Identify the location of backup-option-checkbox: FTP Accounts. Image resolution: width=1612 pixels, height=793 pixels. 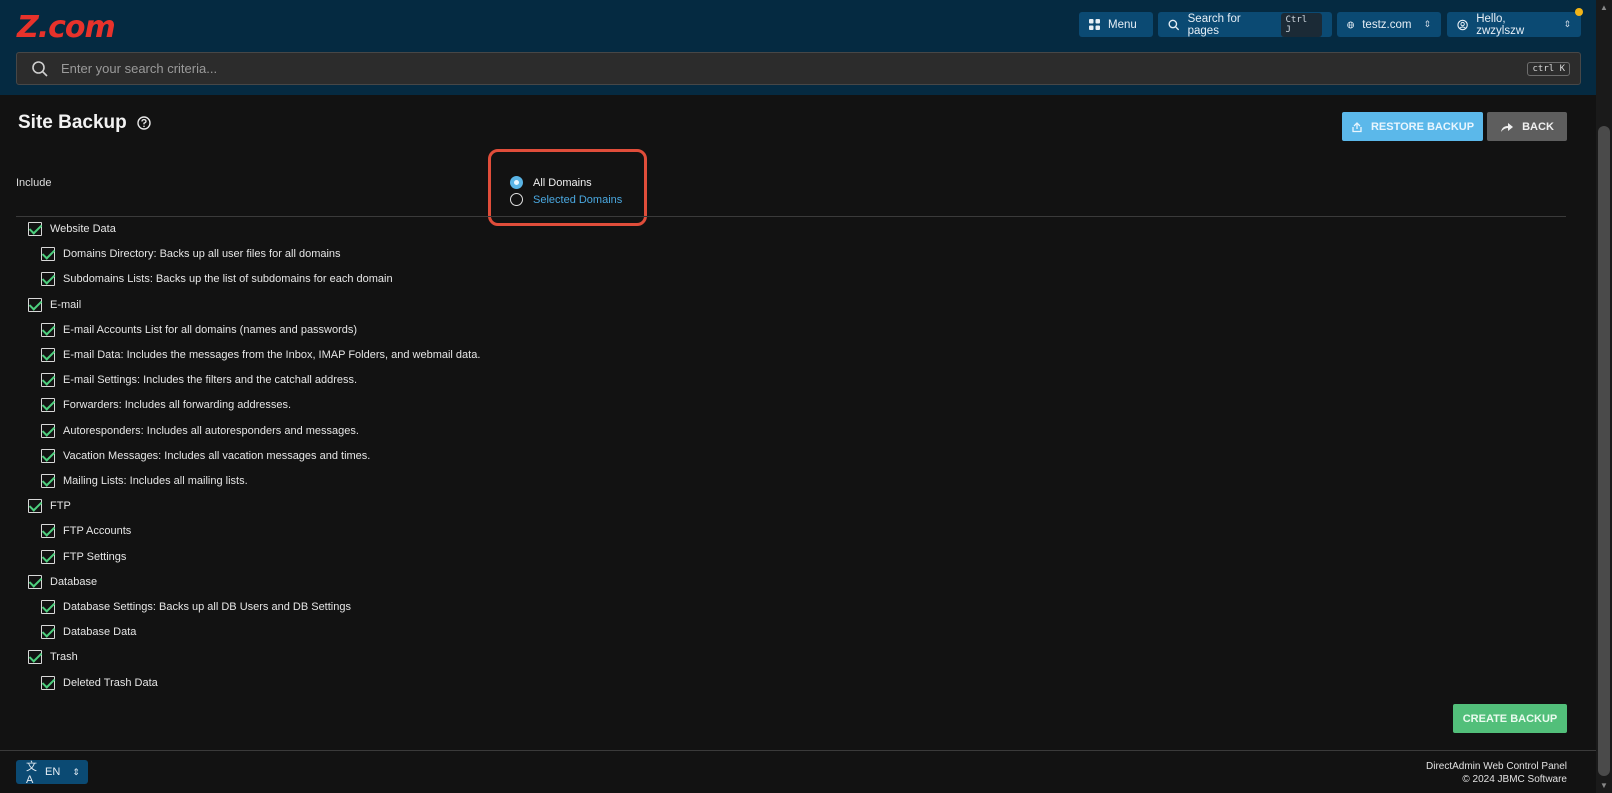
(86, 531).